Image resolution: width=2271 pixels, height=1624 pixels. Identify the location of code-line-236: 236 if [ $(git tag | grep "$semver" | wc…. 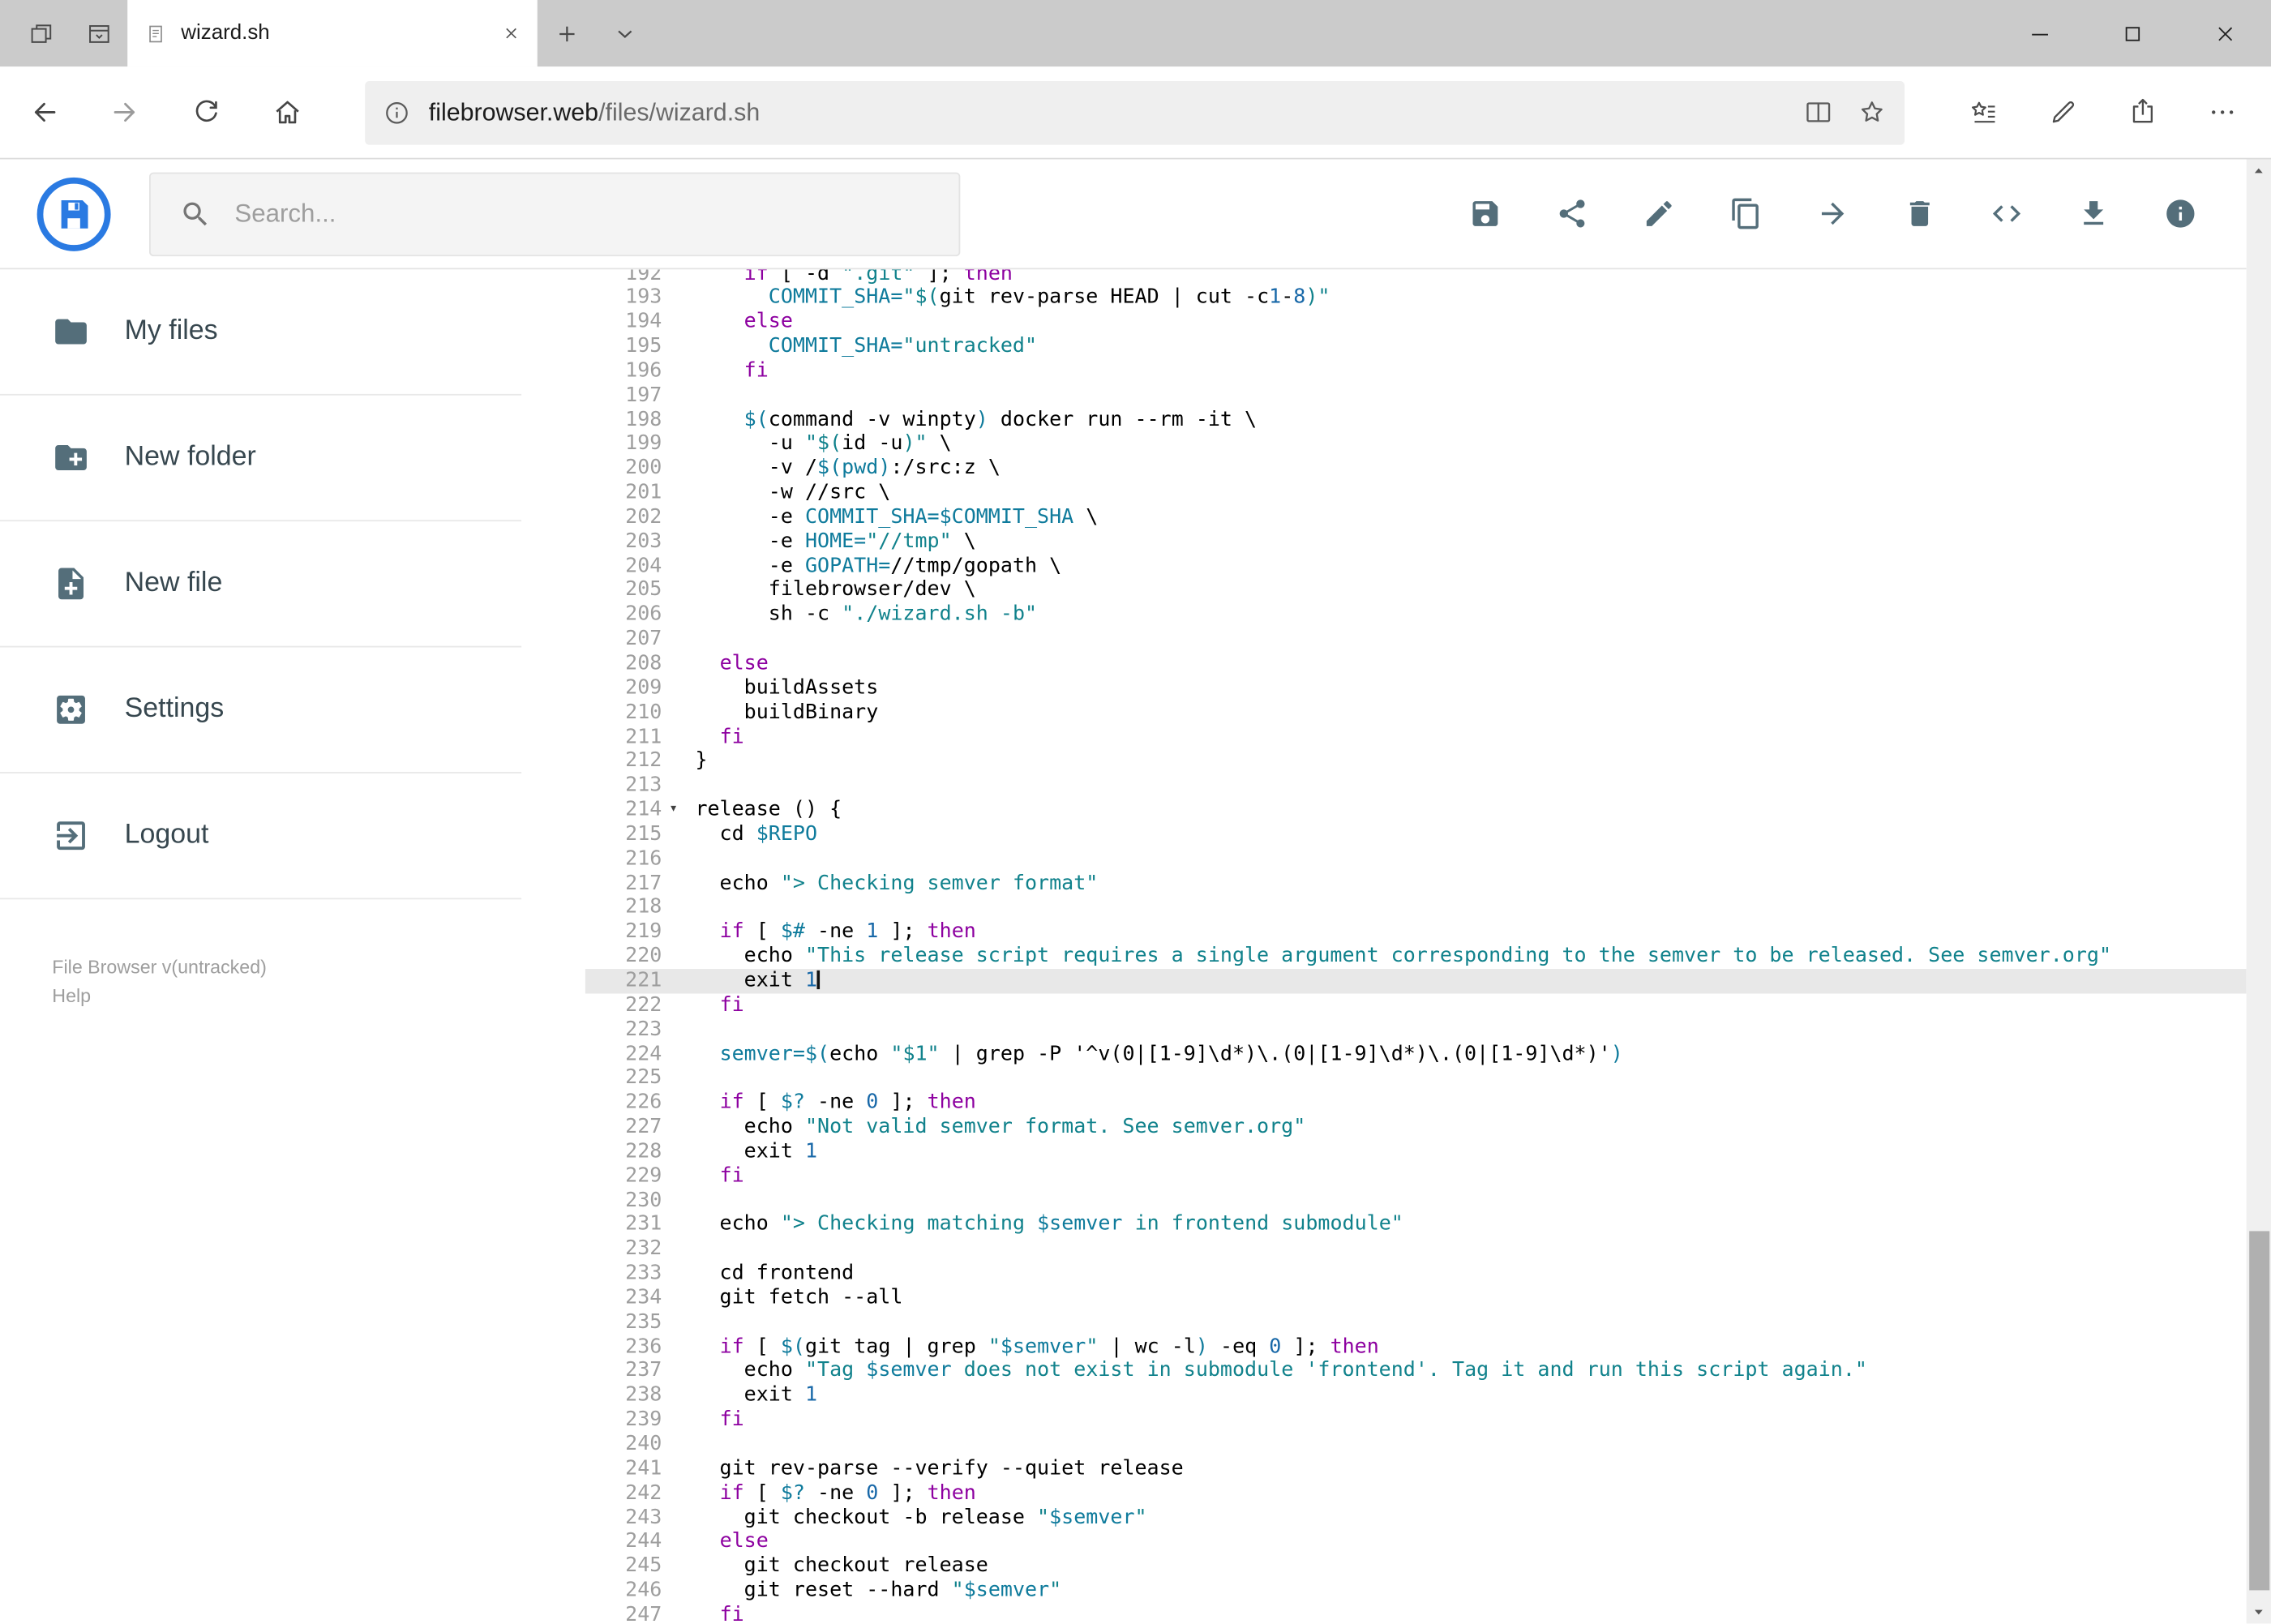
(1416, 1347).